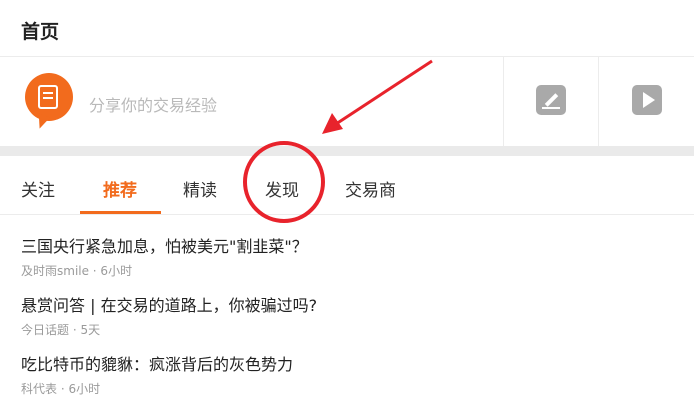 The height and width of the screenshot is (403, 694). I want to click on tab-bar: 关注 推荐 精读 发现 交易商, so click(347, 185).